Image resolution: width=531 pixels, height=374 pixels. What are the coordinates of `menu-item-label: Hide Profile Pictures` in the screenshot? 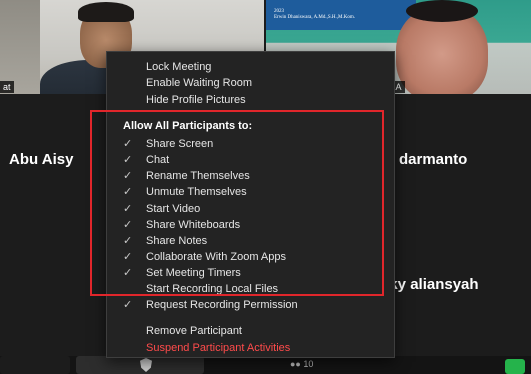 It's located at (196, 100).